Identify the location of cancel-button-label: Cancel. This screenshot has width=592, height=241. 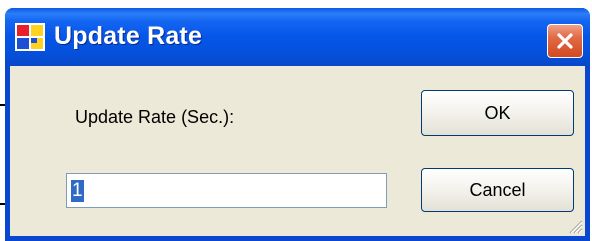
(497, 189).